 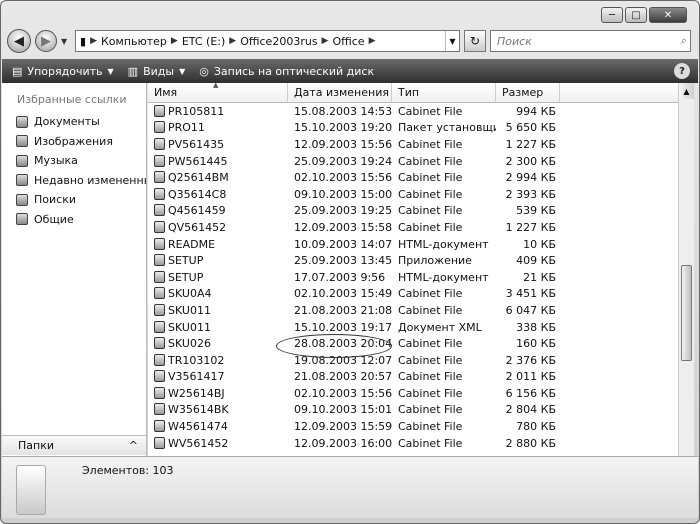 I want to click on file-name: SETUP, so click(x=186, y=261).